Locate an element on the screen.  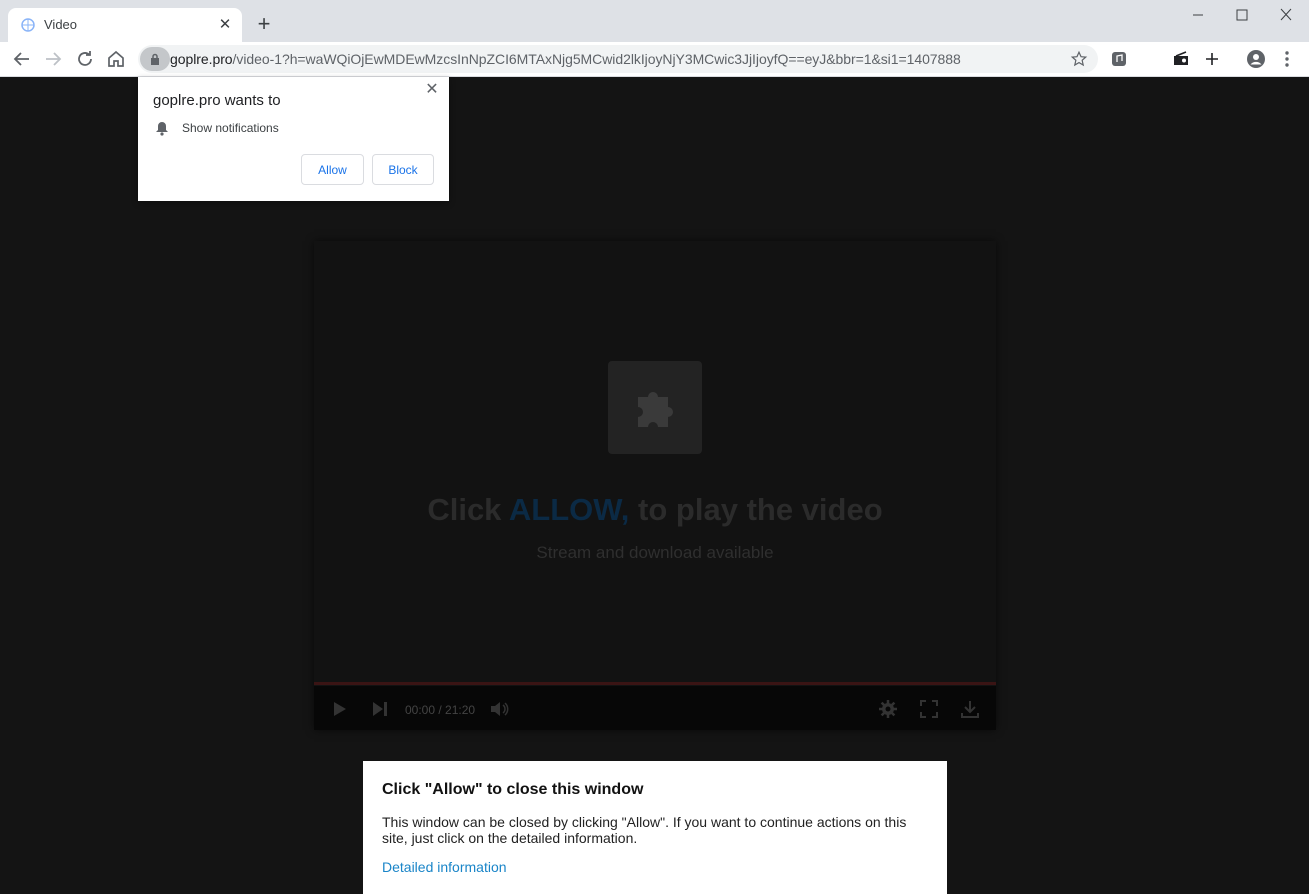
minimize-icon is located at coordinates (1198, 15).